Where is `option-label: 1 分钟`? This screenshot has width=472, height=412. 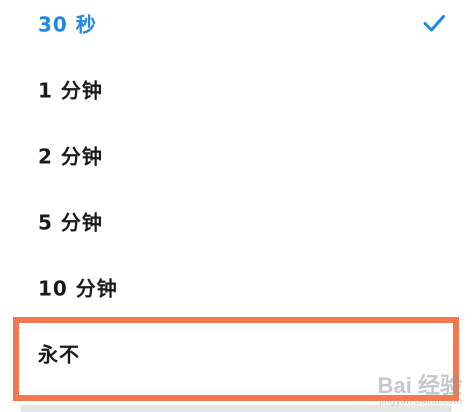 option-label: 1 分钟 is located at coordinates (70, 90).